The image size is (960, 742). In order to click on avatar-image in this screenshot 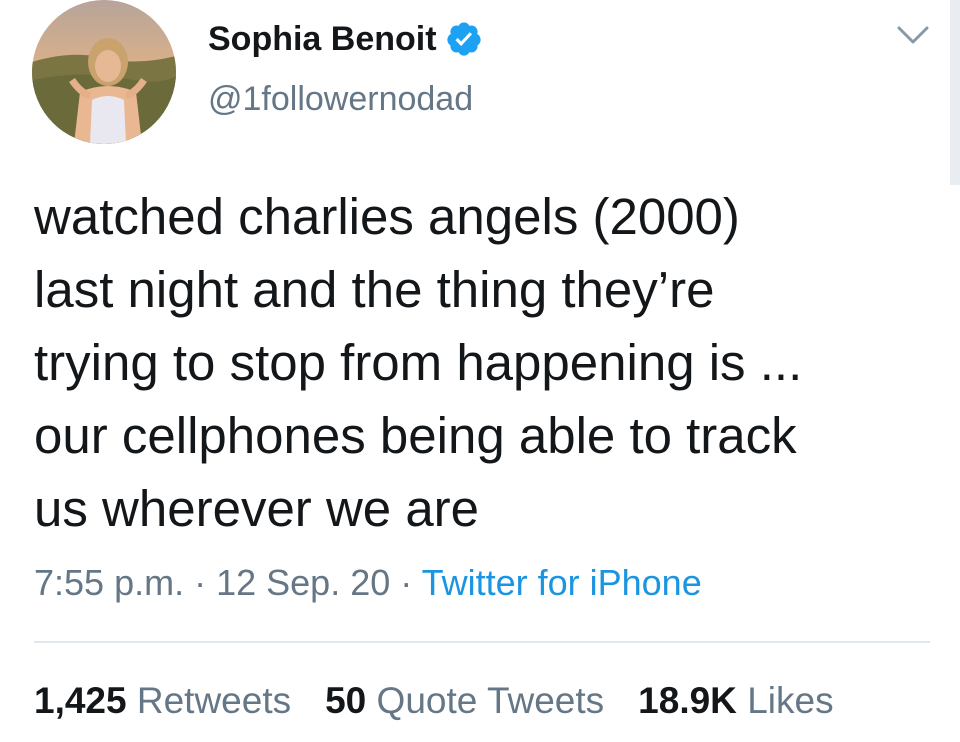, I will do `click(104, 72)`.